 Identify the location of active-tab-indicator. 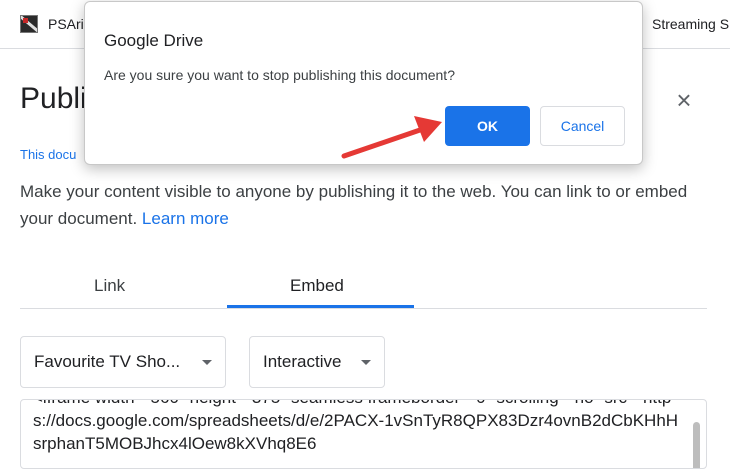
(320, 306).